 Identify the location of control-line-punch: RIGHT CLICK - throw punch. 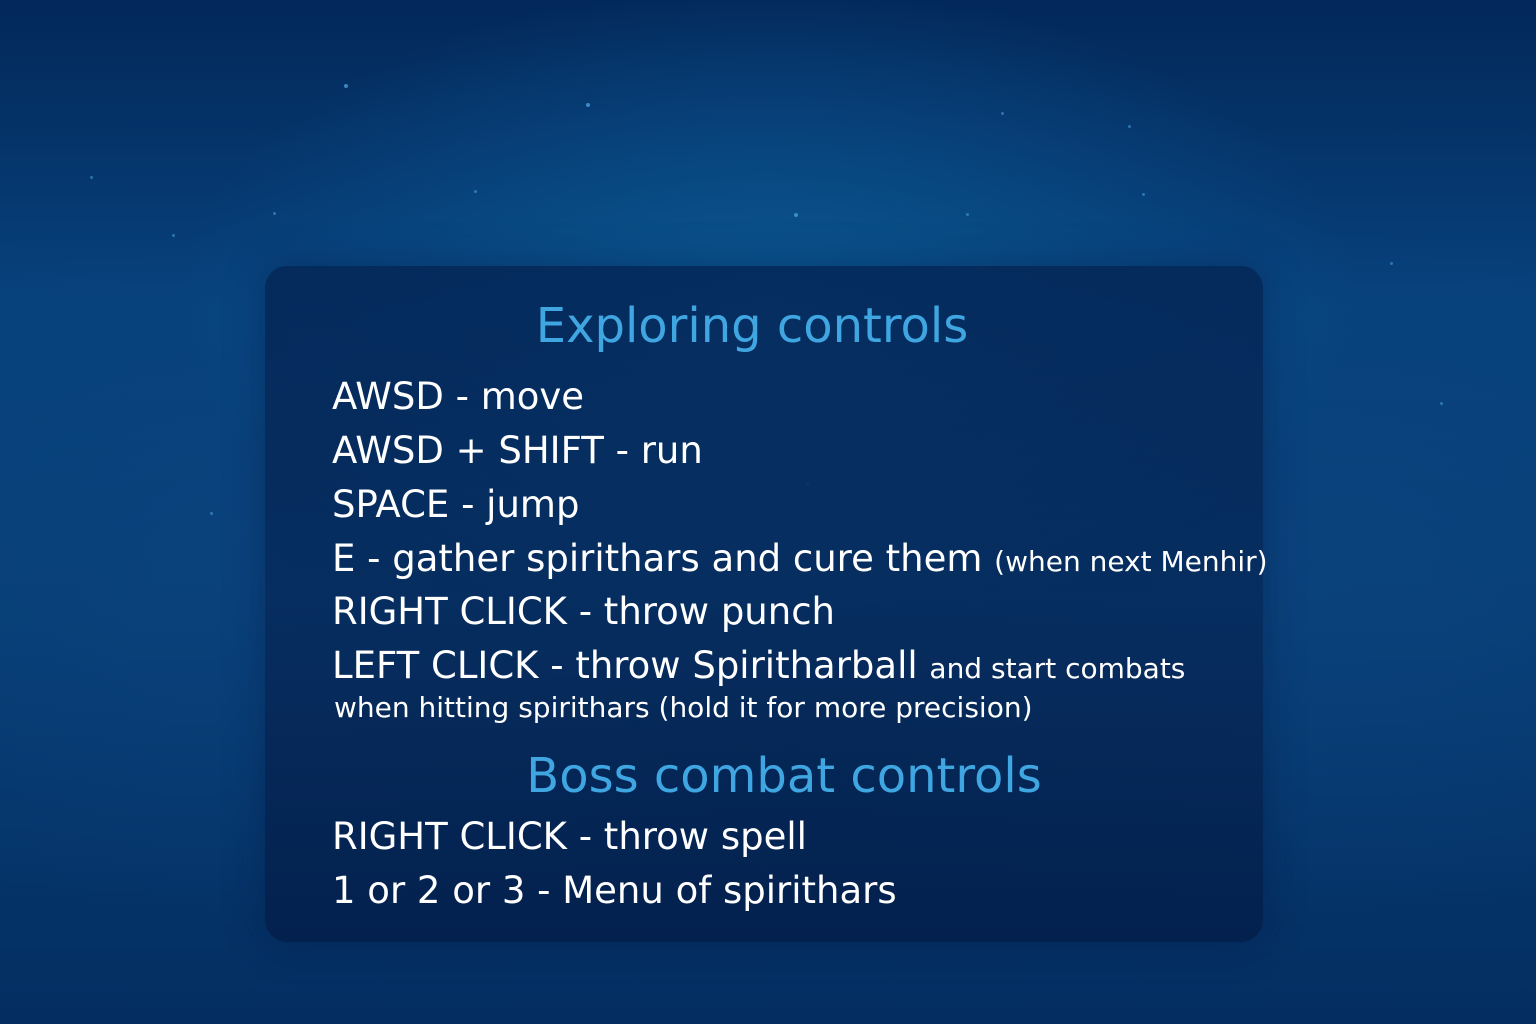
(583, 611).